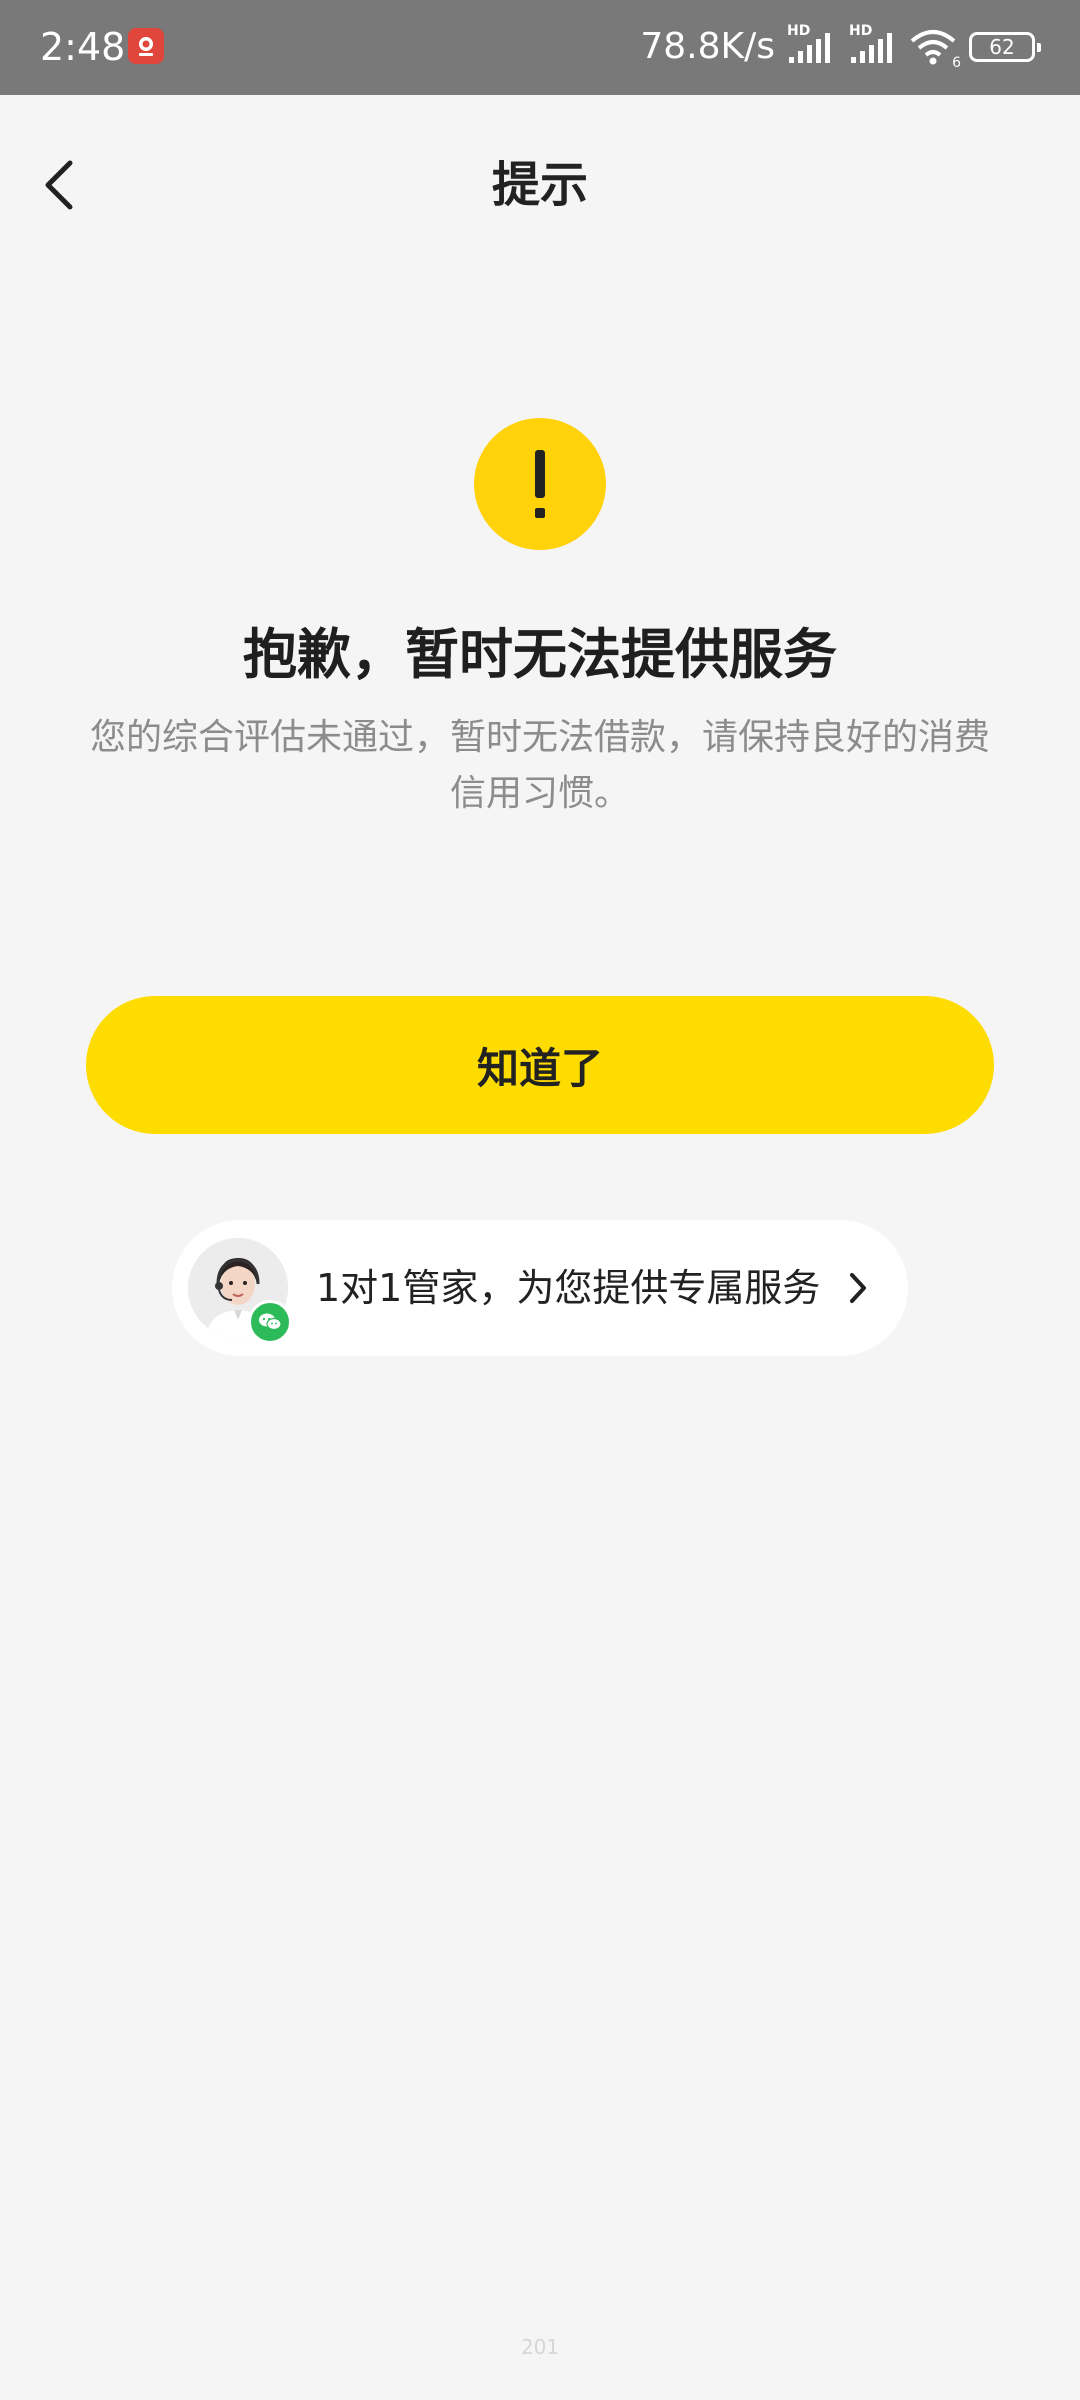 The width and height of the screenshot is (1080, 2400). Describe the element at coordinates (858, 1288) in the screenshot. I see `chevron-right-icon` at that location.